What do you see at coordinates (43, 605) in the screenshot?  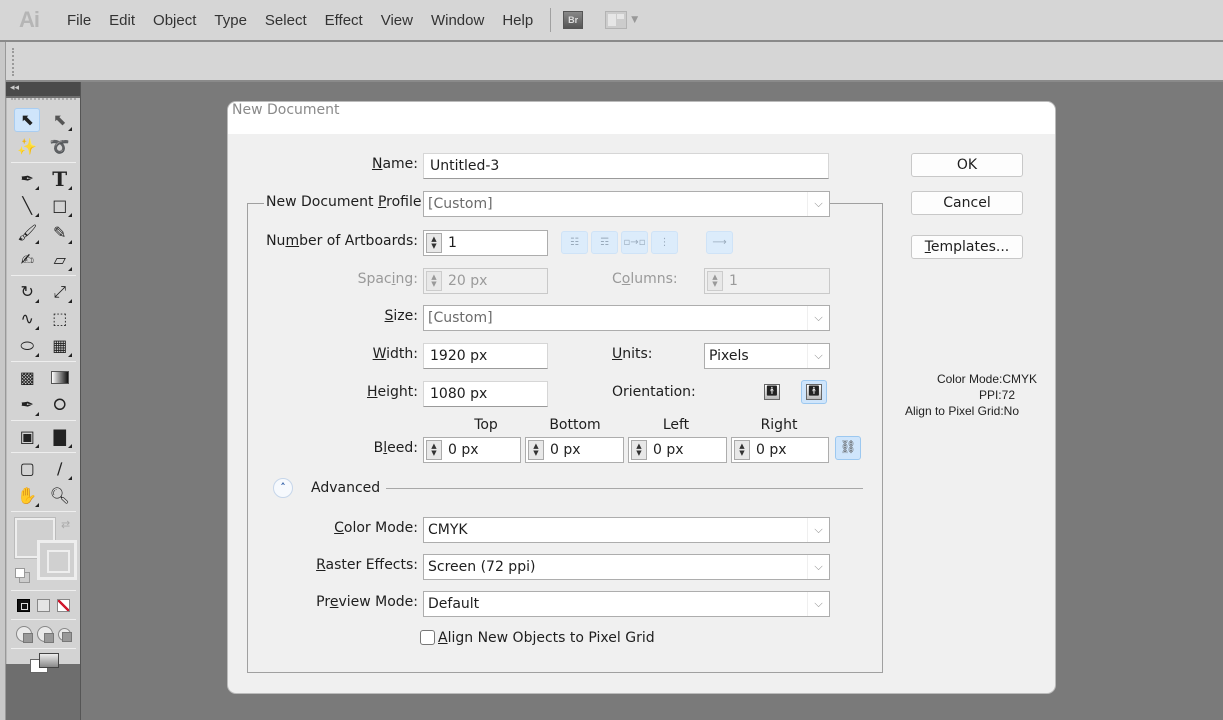 I see `gradient-mode-icon` at bounding box center [43, 605].